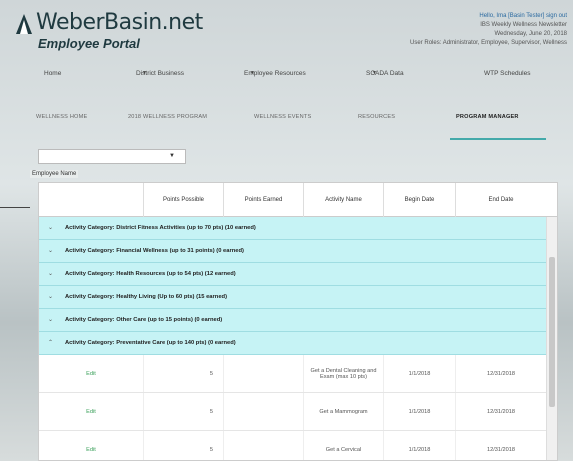 The width and height of the screenshot is (573, 461). What do you see at coordinates (437, 16) in the screenshot?
I see `user-line: Hello, Ima [Basin Tester] sign out` at bounding box center [437, 16].